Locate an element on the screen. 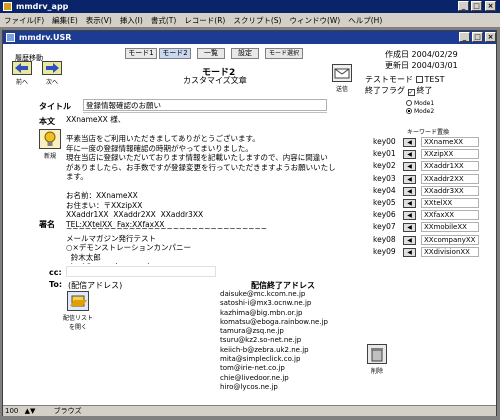 The width and height of the screenshot is (500, 420). address-list-item: keiich-b@zebra.uk2.ne.jp is located at coordinates (290, 350).